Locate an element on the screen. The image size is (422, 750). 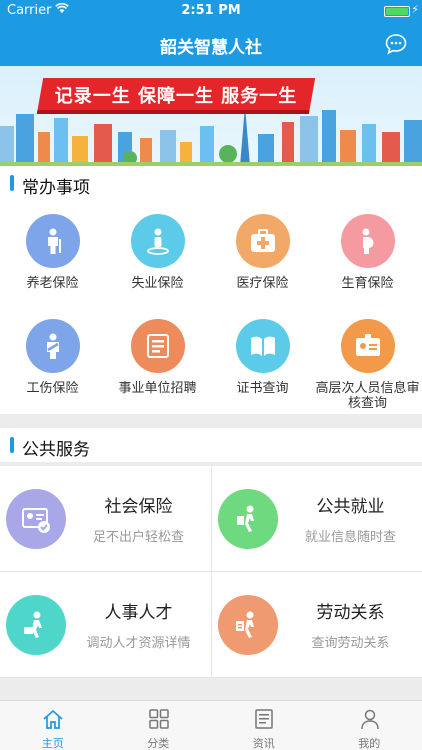
service-public-institution-recruitment: 事业单位招聘 is located at coordinates (157, 357).